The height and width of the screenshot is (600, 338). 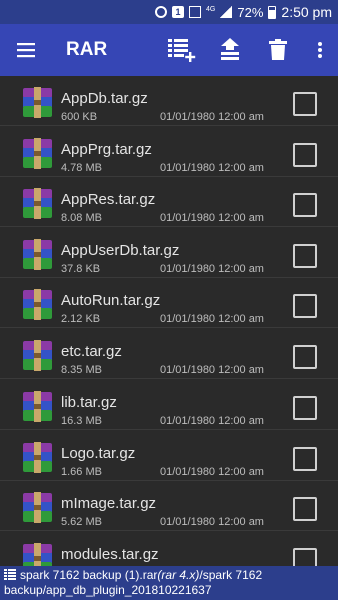 What do you see at coordinates (306, 12) in the screenshot?
I see `clock: 2:50 pm` at bounding box center [306, 12].